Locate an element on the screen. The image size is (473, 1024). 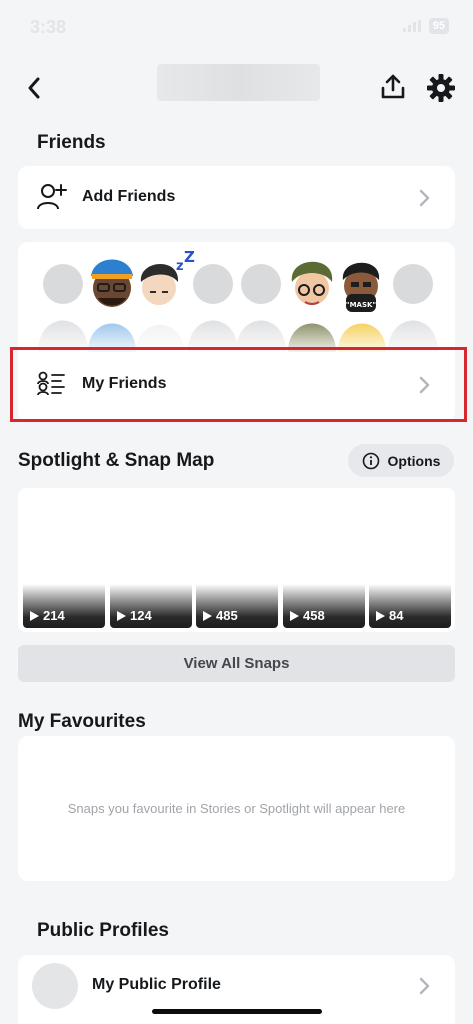
gear-icon is located at coordinates (441, 88).